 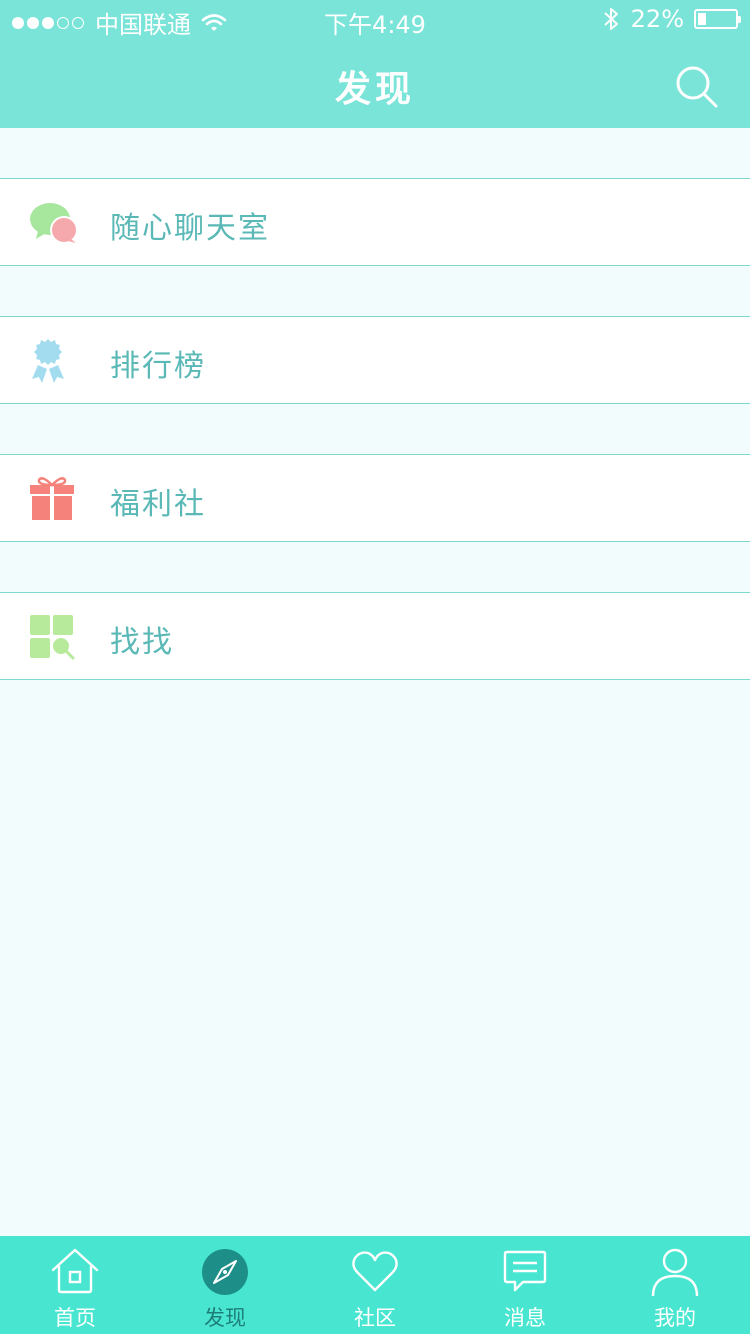 I want to click on message-icon, so click(x=525, y=1271).